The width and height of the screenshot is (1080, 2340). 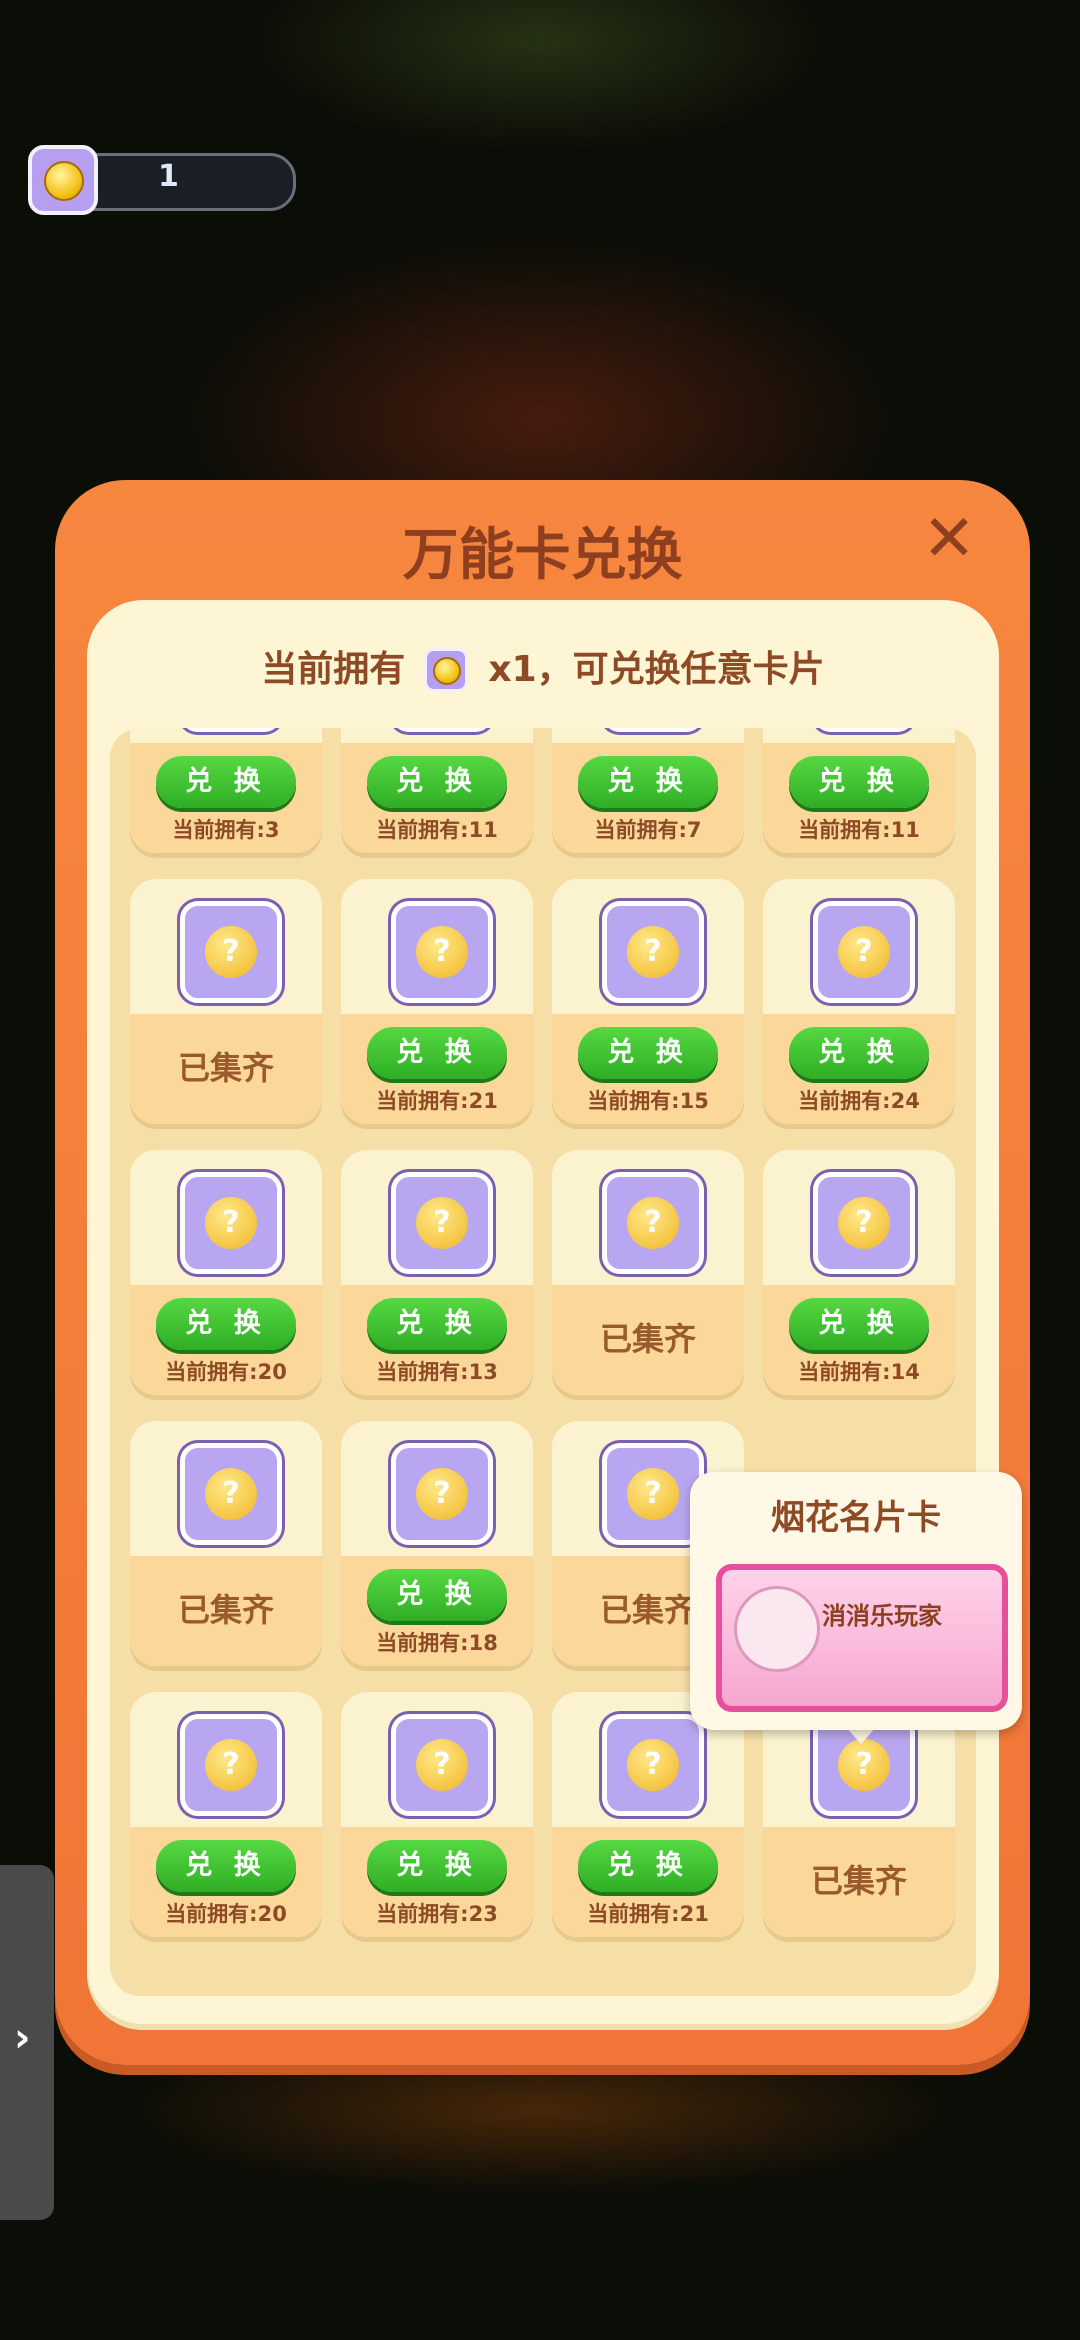 I want to click on own-summary: 当前拥有 x1，可兑换任意卡片, so click(x=543, y=667).